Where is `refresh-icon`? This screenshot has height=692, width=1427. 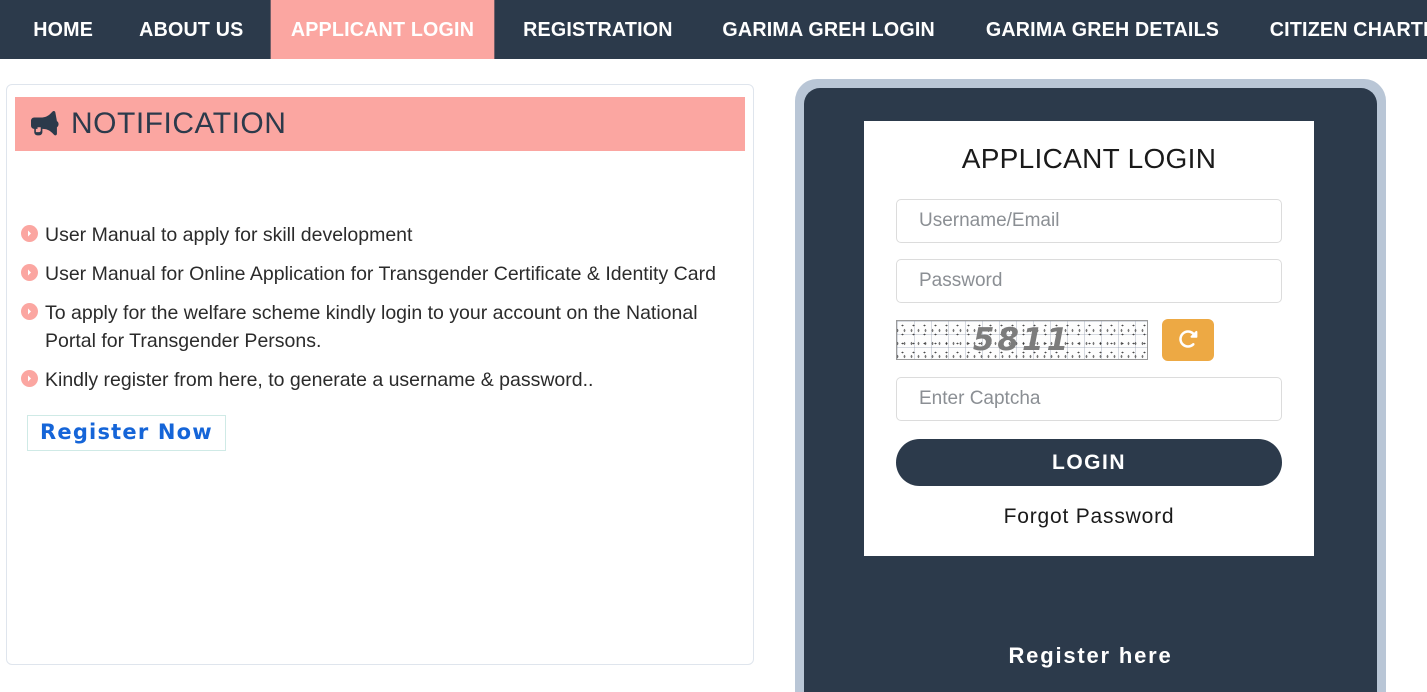
refresh-icon is located at coordinates (1188, 340).